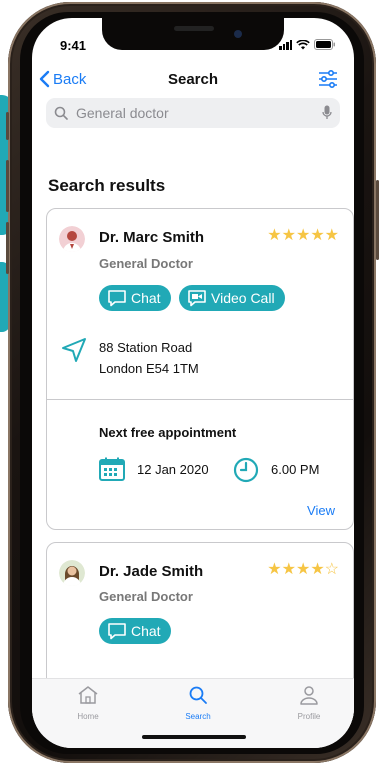 The height and width of the screenshot is (767, 384). Describe the element at coordinates (193, 34) in the screenshot. I see `notch` at that location.